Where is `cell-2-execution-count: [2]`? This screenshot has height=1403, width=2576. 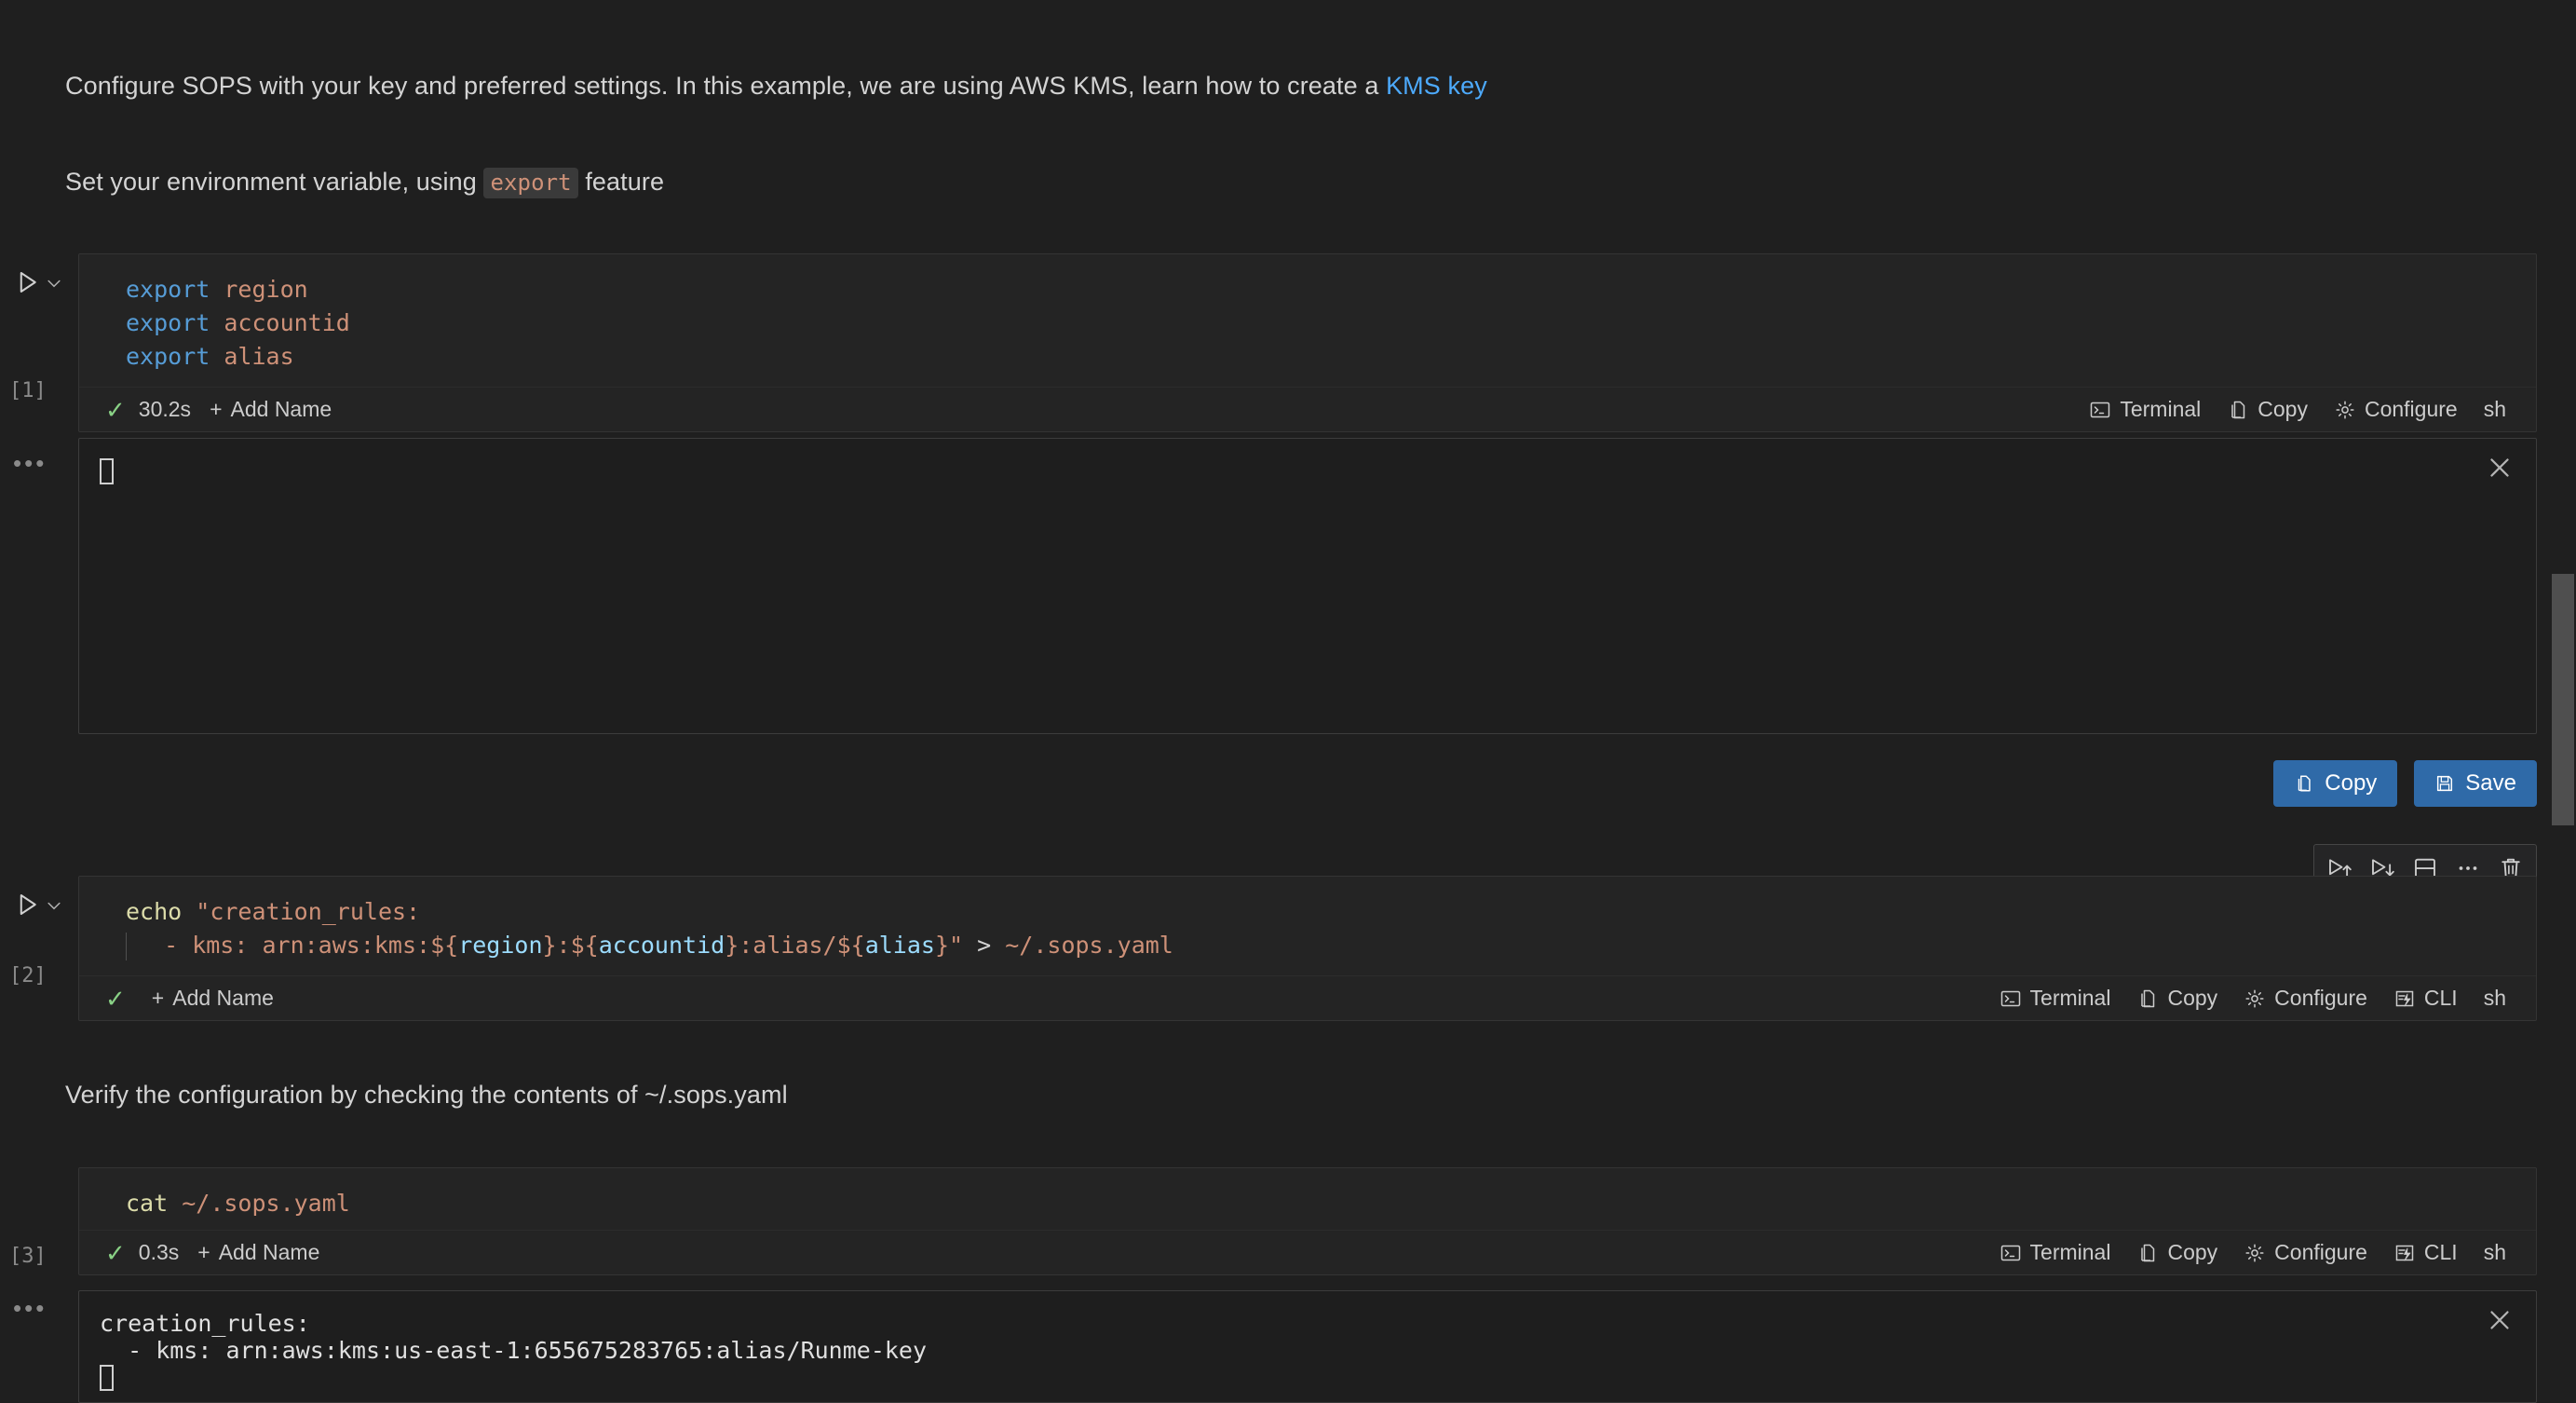 cell-2-execution-count: [2] is located at coordinates (28, 976).